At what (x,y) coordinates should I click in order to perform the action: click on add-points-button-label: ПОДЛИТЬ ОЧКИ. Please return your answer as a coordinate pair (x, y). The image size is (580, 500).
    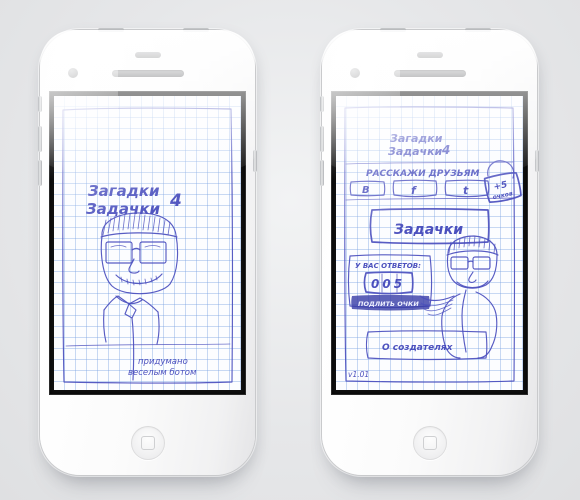
    Looking at the image, I should click on (388, 304).